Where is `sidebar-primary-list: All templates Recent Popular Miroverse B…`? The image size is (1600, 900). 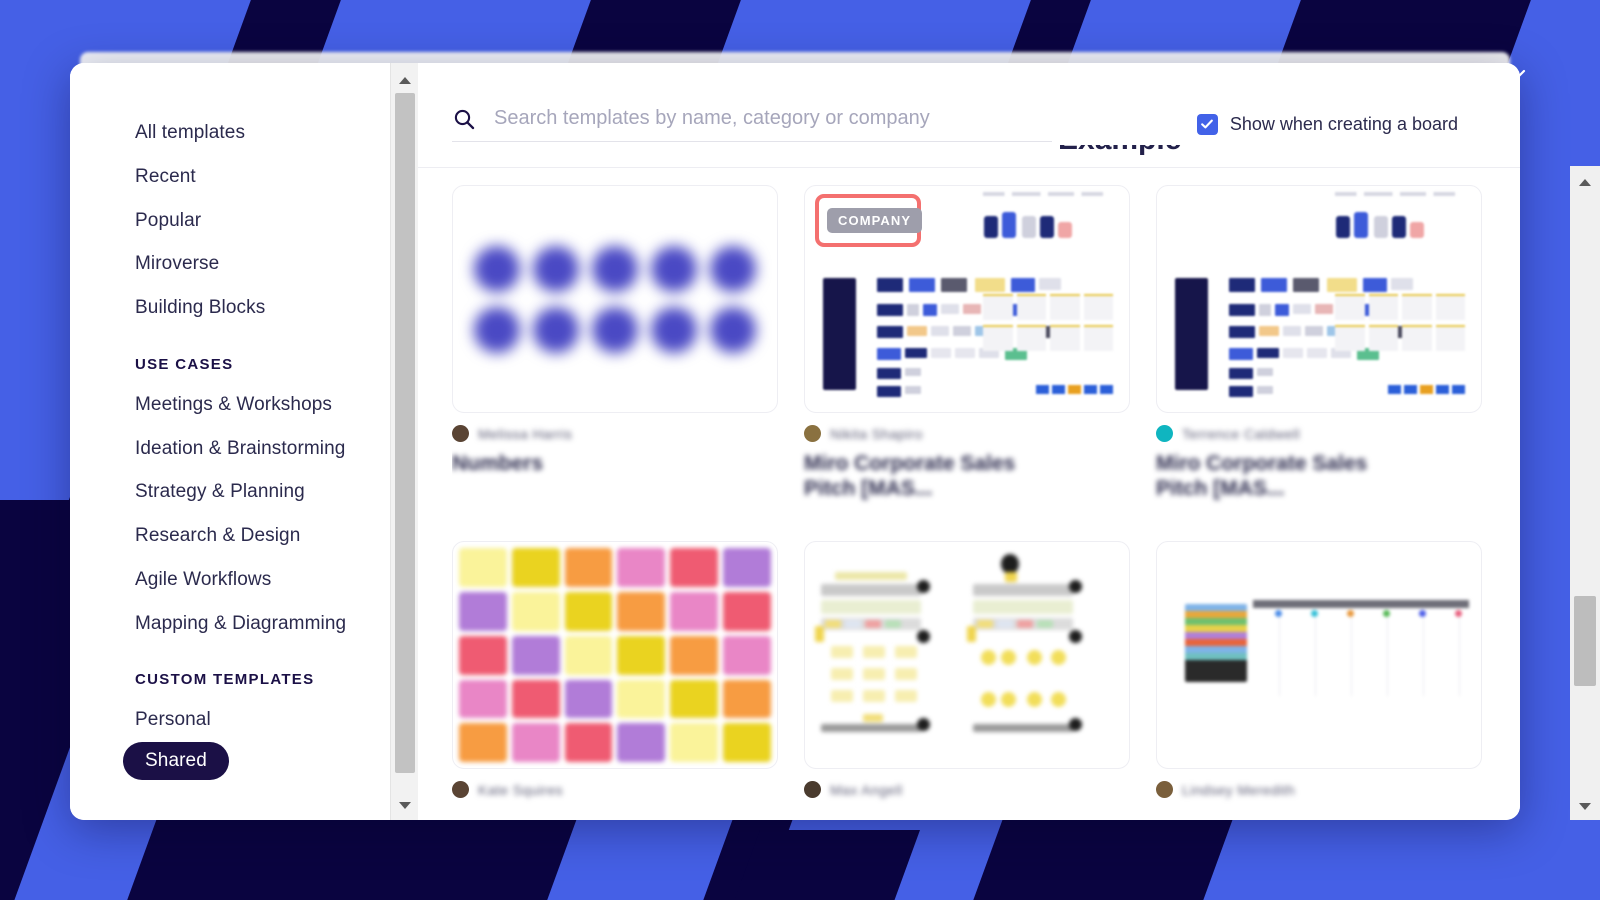 sidebar-primary-list: All templates Recent Popular Miroverse B… is located at coordinates (244, 220).